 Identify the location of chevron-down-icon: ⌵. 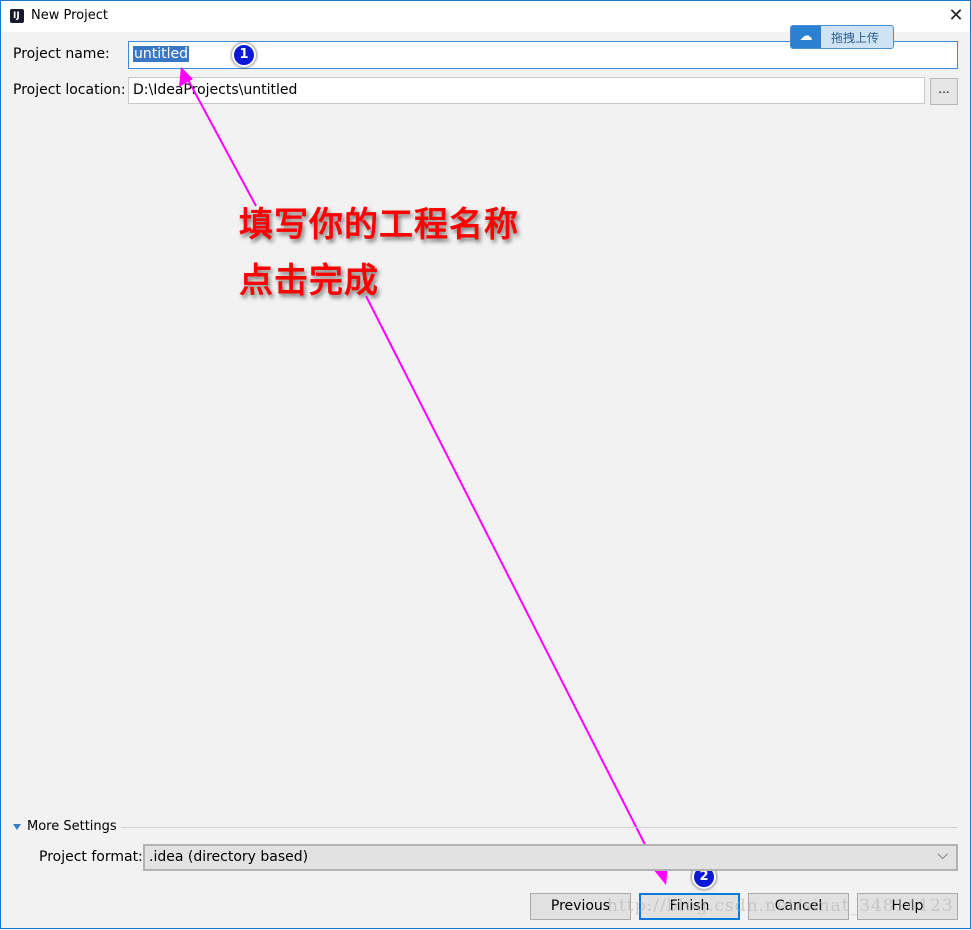
(942, 855).